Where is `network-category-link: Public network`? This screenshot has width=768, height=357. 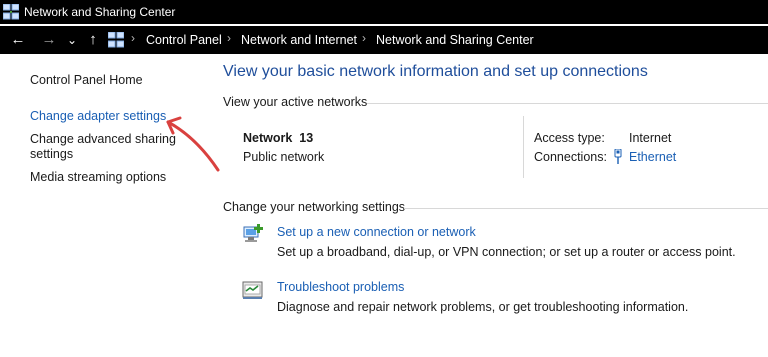 network-category-link: Public network is located at coordinates (283, 157).